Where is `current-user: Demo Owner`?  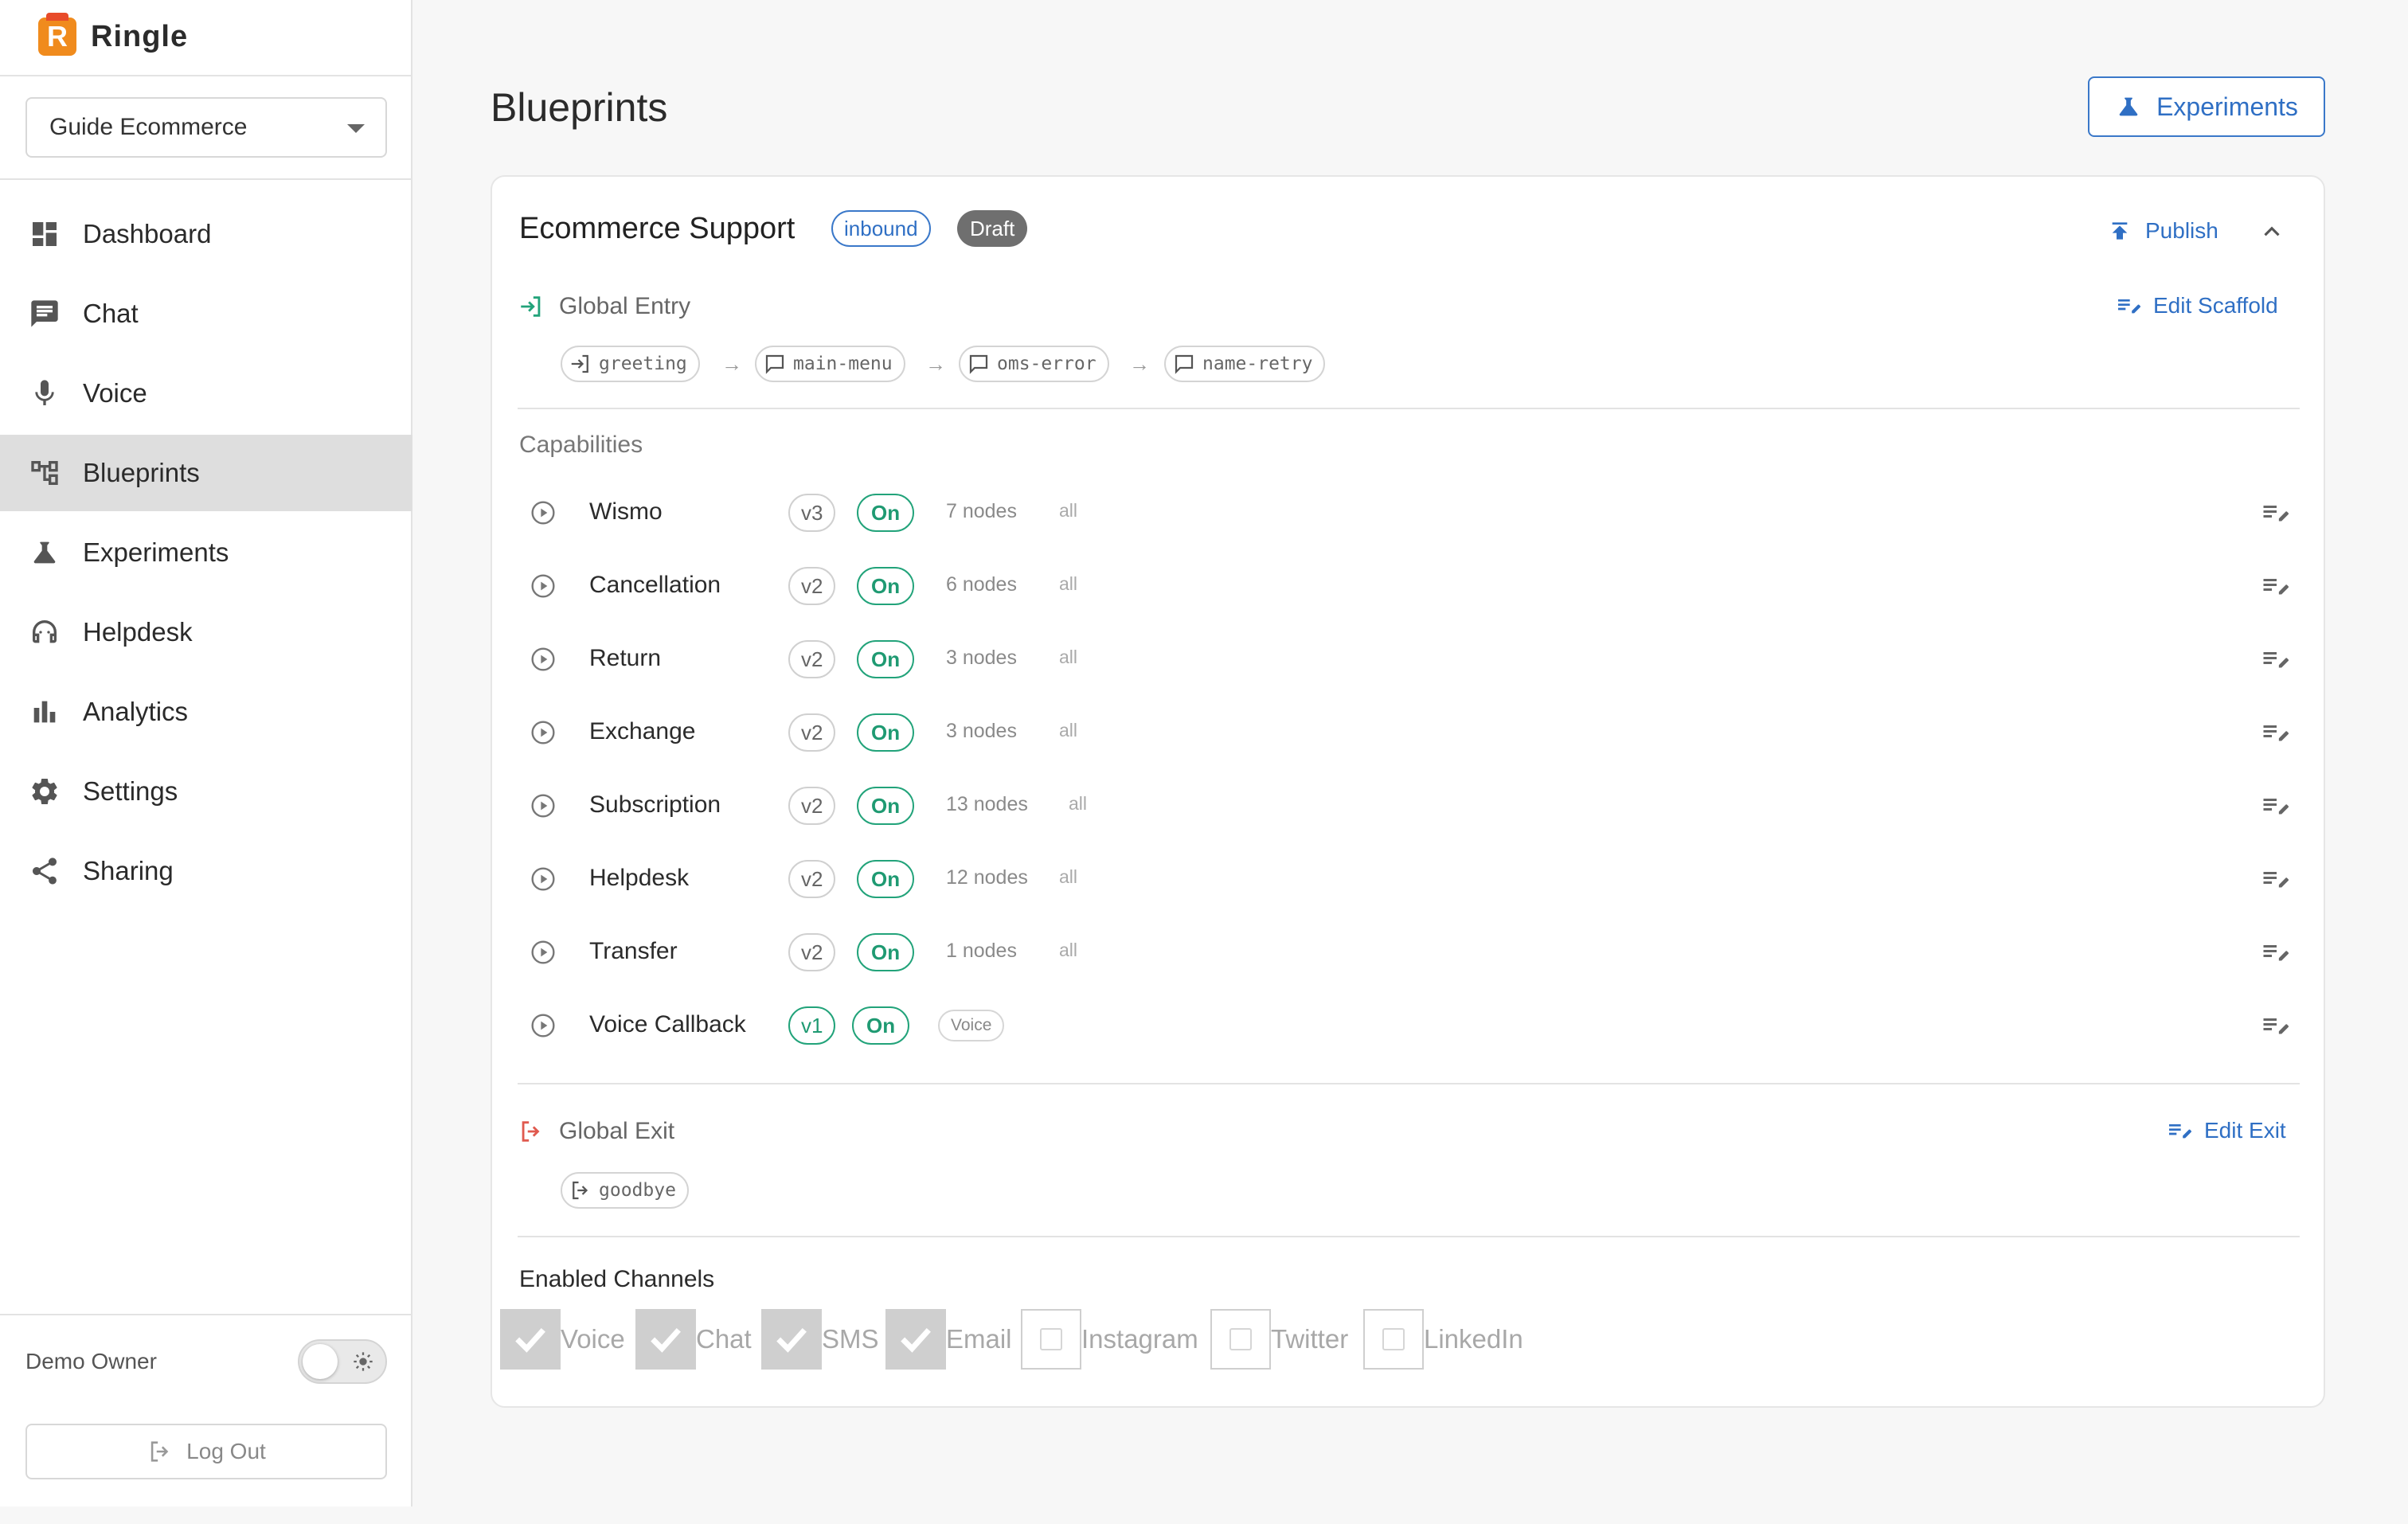 current-user: Demo Owner is located at coordinates (91, 1361).